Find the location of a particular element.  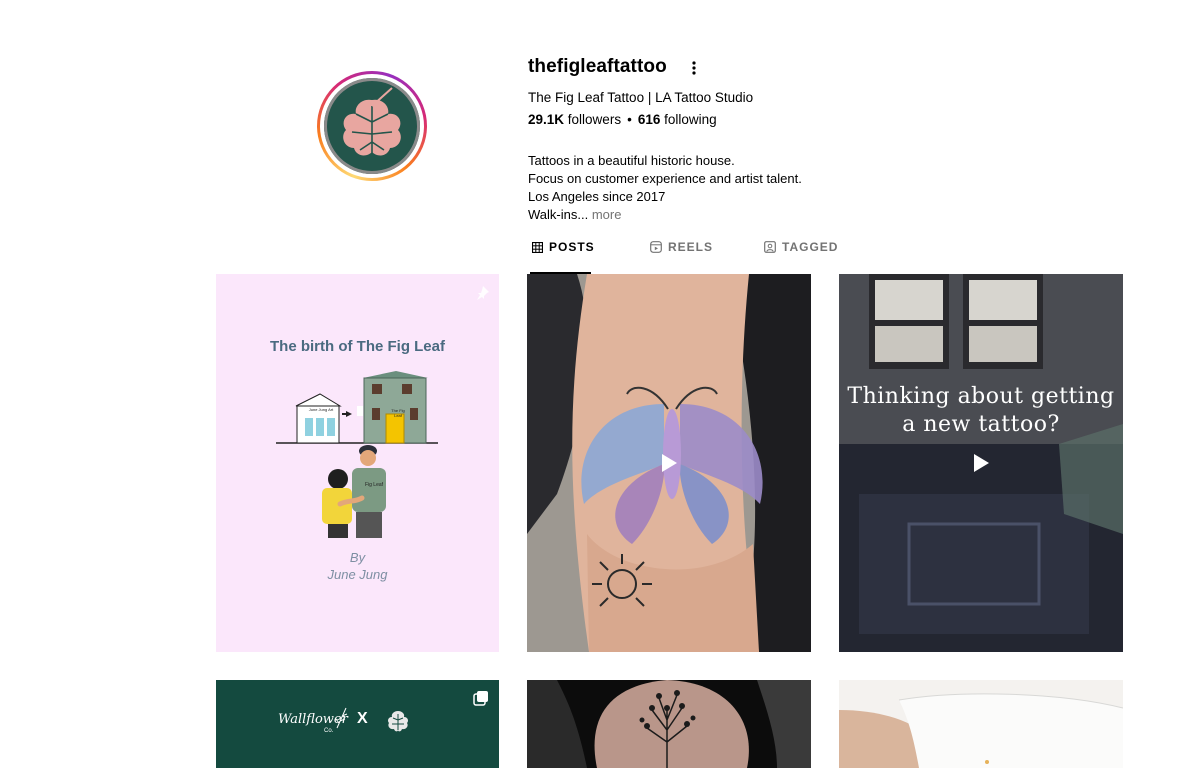

followers-count: 29.1K is located at coordinates (546, 119).